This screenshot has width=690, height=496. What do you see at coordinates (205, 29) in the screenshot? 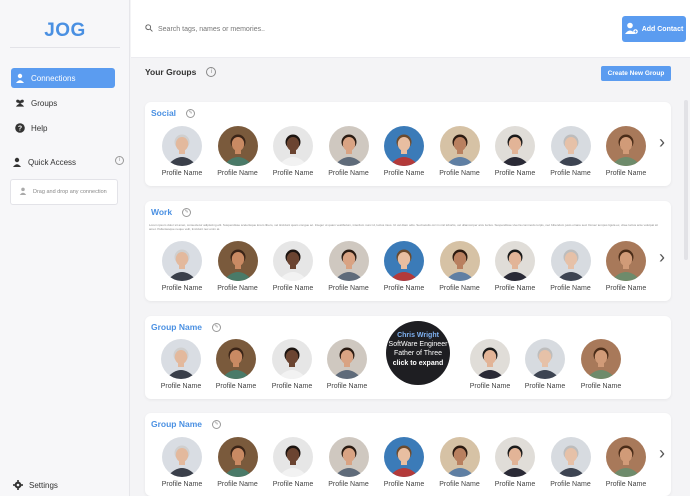
I see `search-input: Search tags, names or memories..` at bounding box center [205, 29].